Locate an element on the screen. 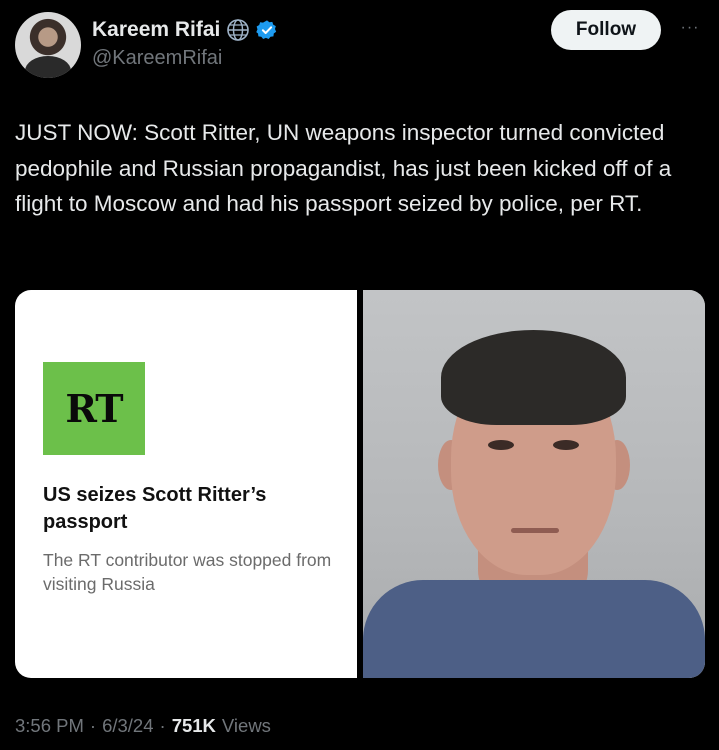 This screenshot has width=719, height=750. rt-logo: RT is located at coordinates (94, 408).